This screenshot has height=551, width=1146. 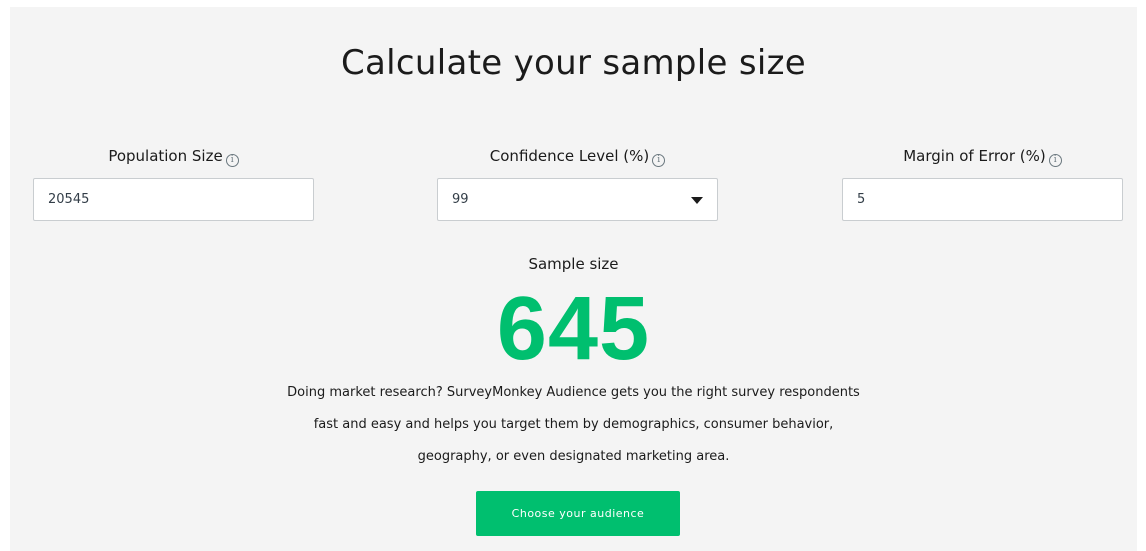 I want to click on population-size-input, so click(x=173, y=199).